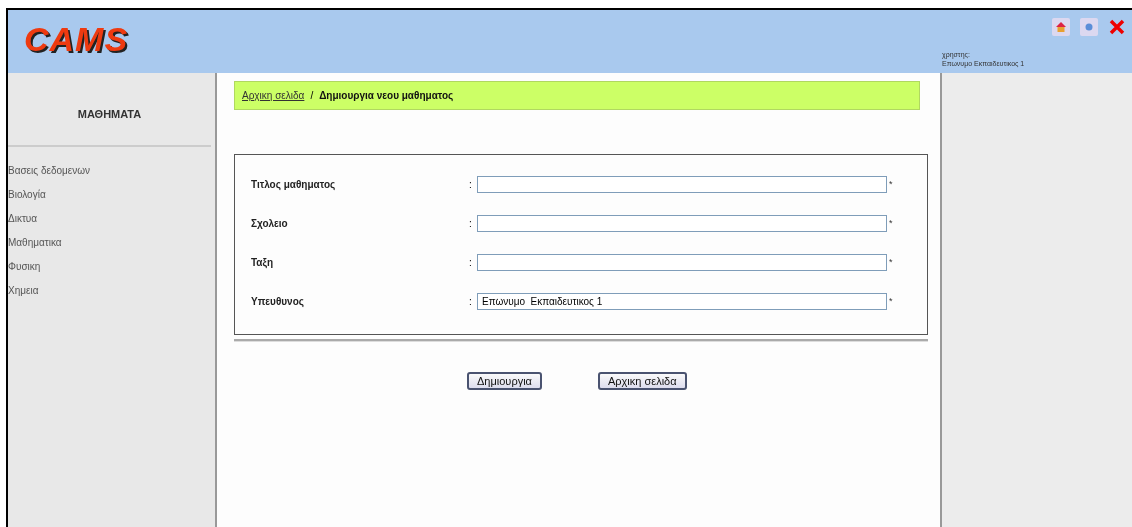 The width and height of the screenshot is (1132, 527). What do you see at coordinates (111, 293) in the screenshot?
I see `sidebar-item: Χημεια` at bounding box center [111, 293].